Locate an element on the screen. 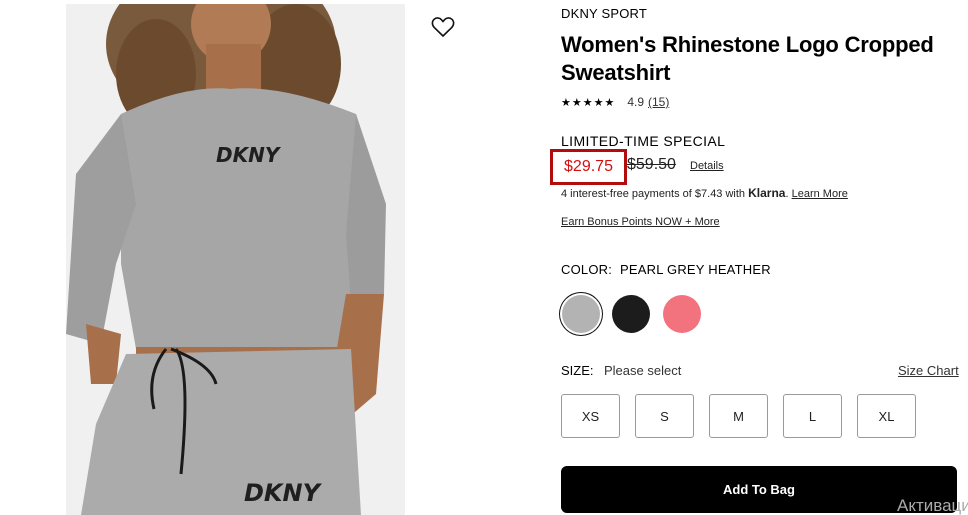 This screenshot has width=968, height=515. rating: ★★★★★ 4.9 (15) is located at coordinates (615, 102).